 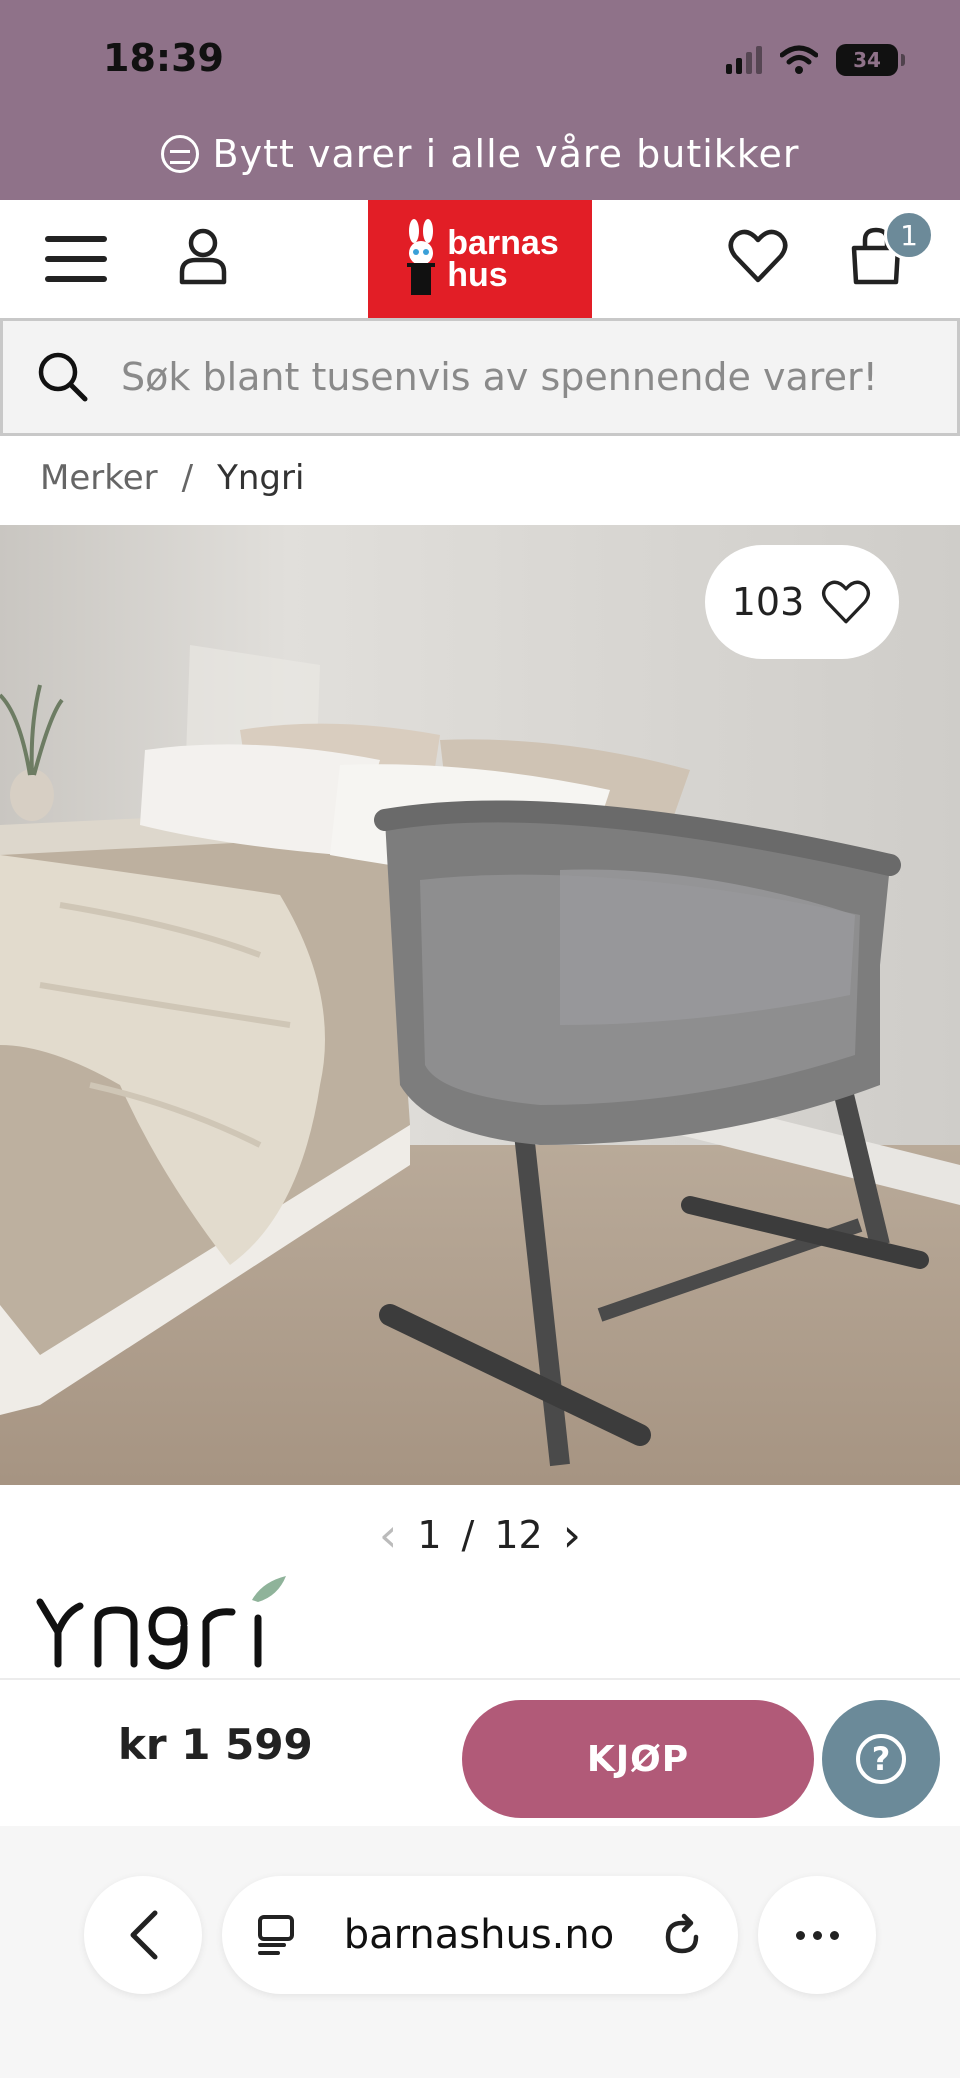 What do you see at coordinates (261, 478) in the screenshot?
I see `breadcrumb-item-yngri: Yngri` at bounding box center [261, 478].